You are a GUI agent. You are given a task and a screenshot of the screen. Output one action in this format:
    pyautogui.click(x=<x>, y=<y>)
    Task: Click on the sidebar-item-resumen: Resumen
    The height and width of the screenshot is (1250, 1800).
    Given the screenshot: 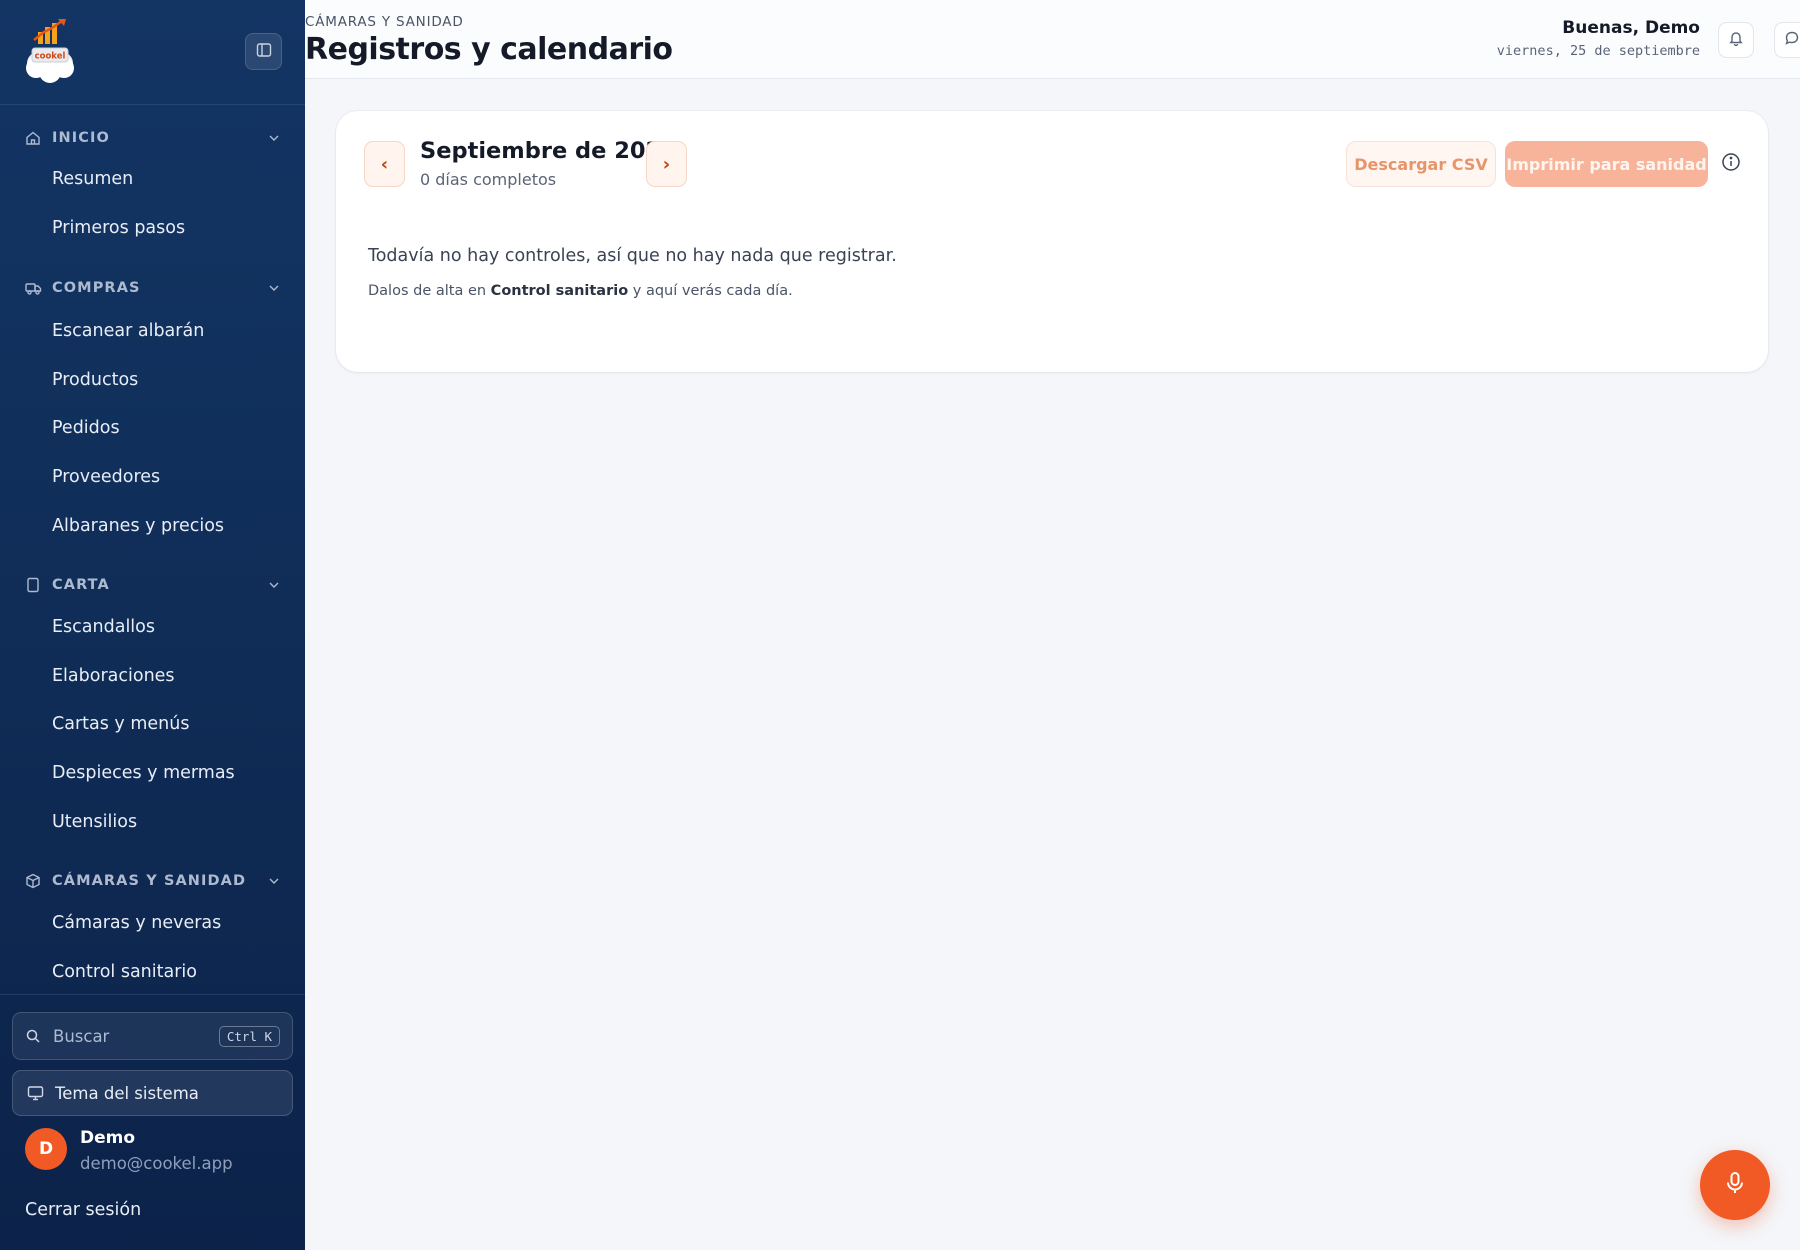 What is the action you would take?
    pyautogui.click(x=92, y=179)
    